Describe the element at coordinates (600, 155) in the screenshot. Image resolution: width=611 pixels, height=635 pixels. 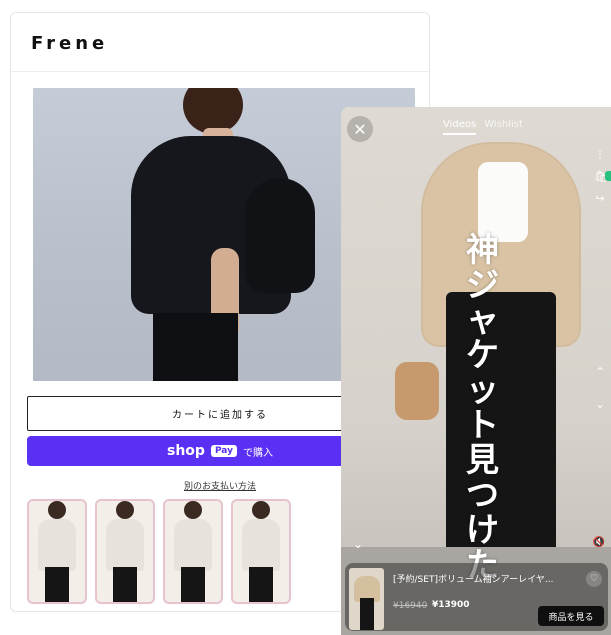
I see `more-icon: ⋮` at that location.